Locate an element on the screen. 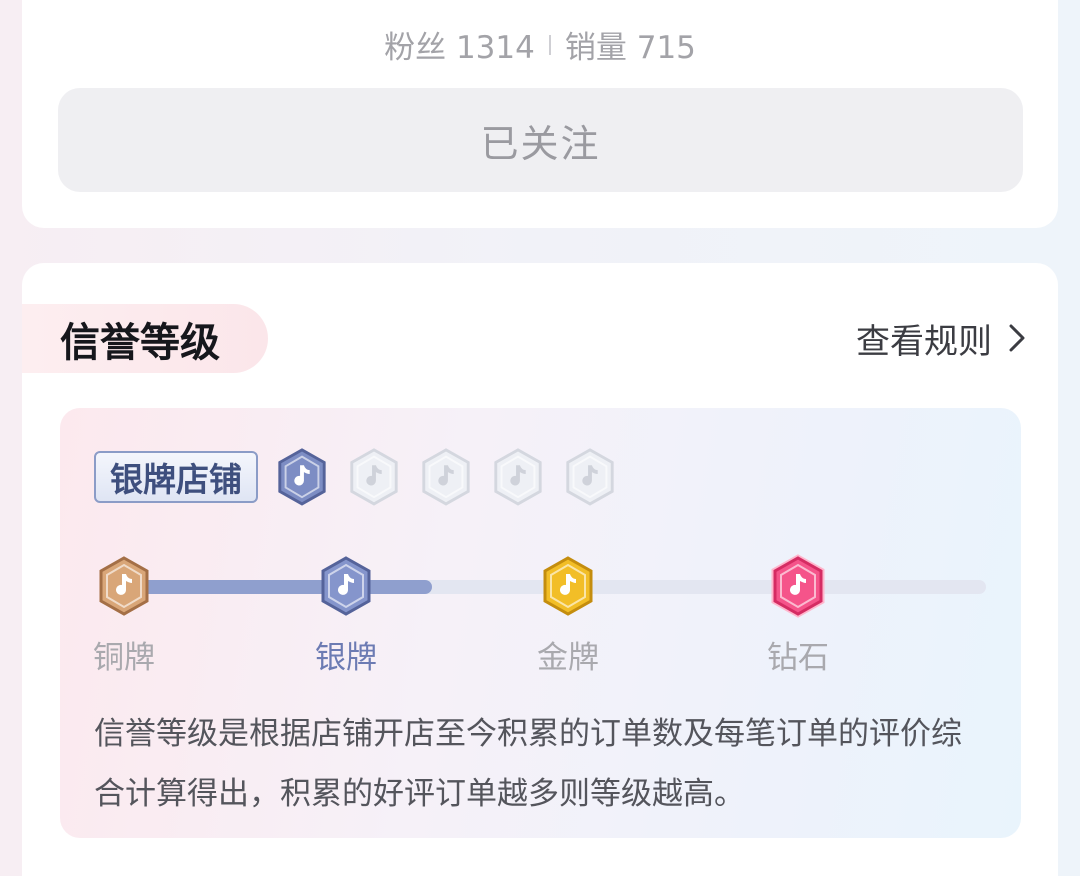  level-silver: 银牌 is located at coordinates (346, 615).